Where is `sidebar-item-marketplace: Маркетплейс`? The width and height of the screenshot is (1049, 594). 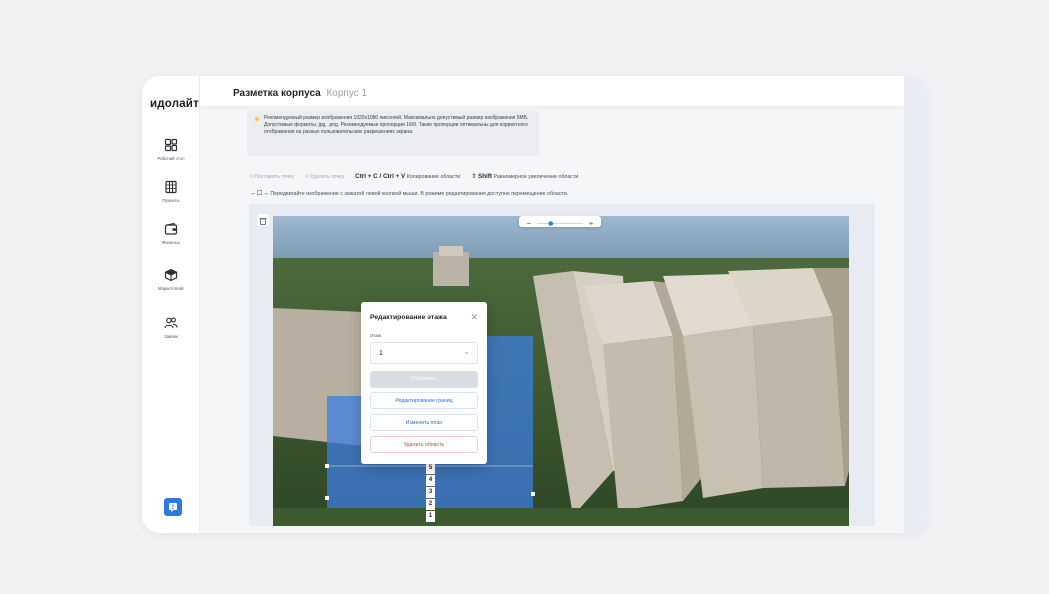
sidebar-item-marketplace: Маркетплейс is located at coordinates (171, 279).